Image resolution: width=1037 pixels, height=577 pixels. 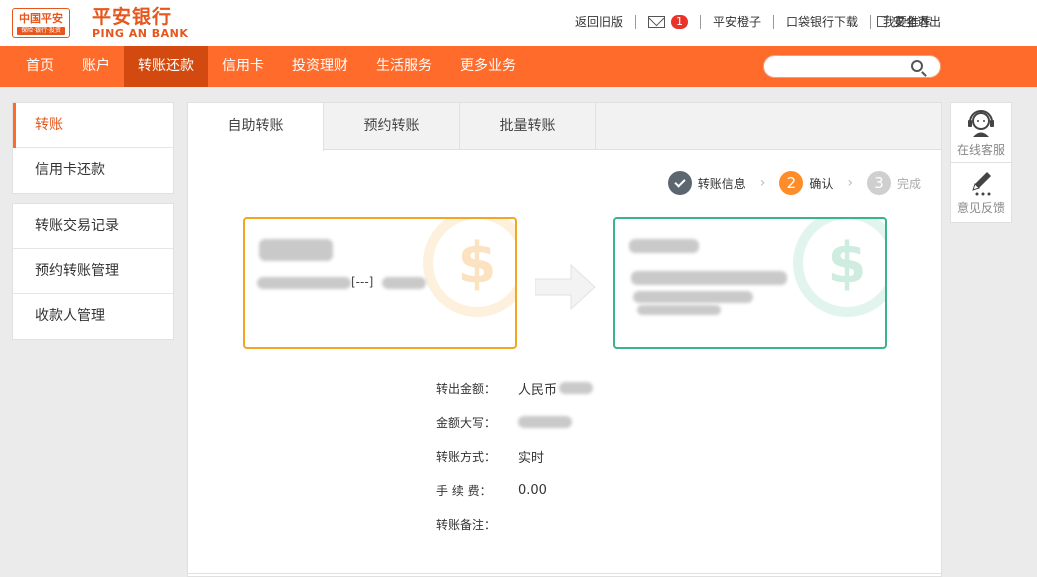 I want to click on detail-label: 转账备注：, so click(x=466, y=524).